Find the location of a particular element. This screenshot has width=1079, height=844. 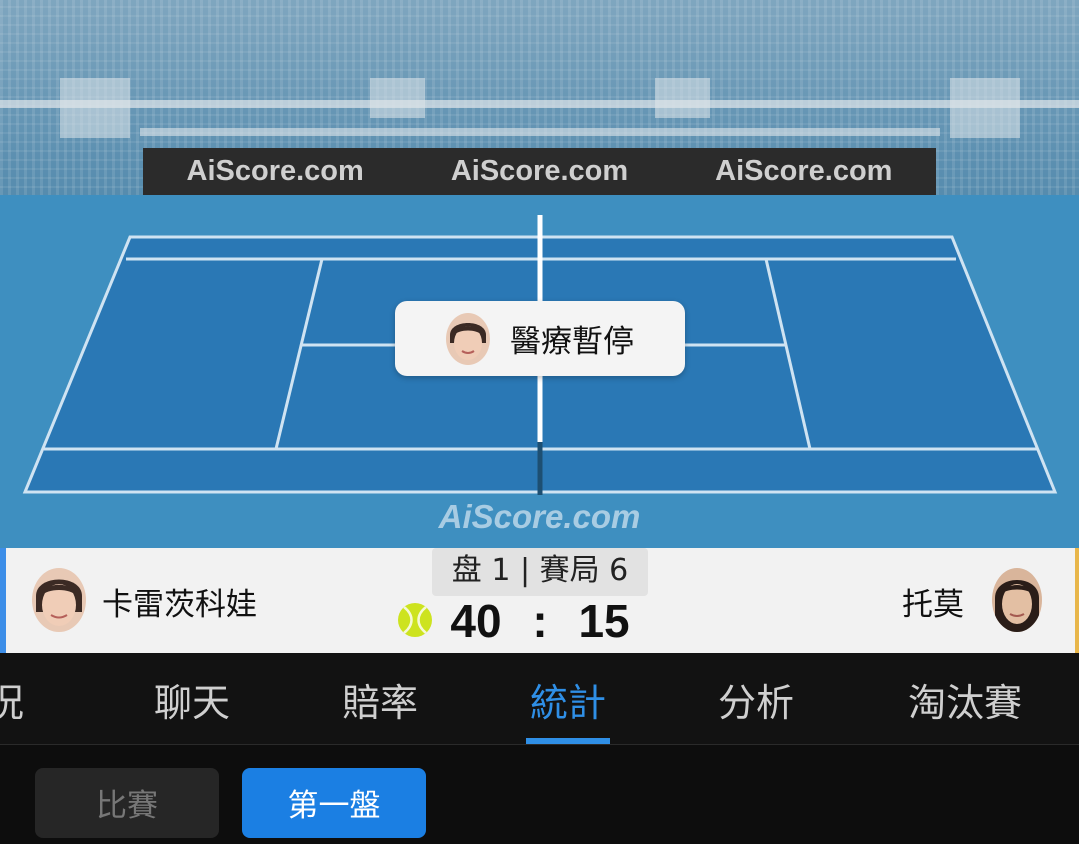

away-player-avatar is located at coordinates (1017, 600).